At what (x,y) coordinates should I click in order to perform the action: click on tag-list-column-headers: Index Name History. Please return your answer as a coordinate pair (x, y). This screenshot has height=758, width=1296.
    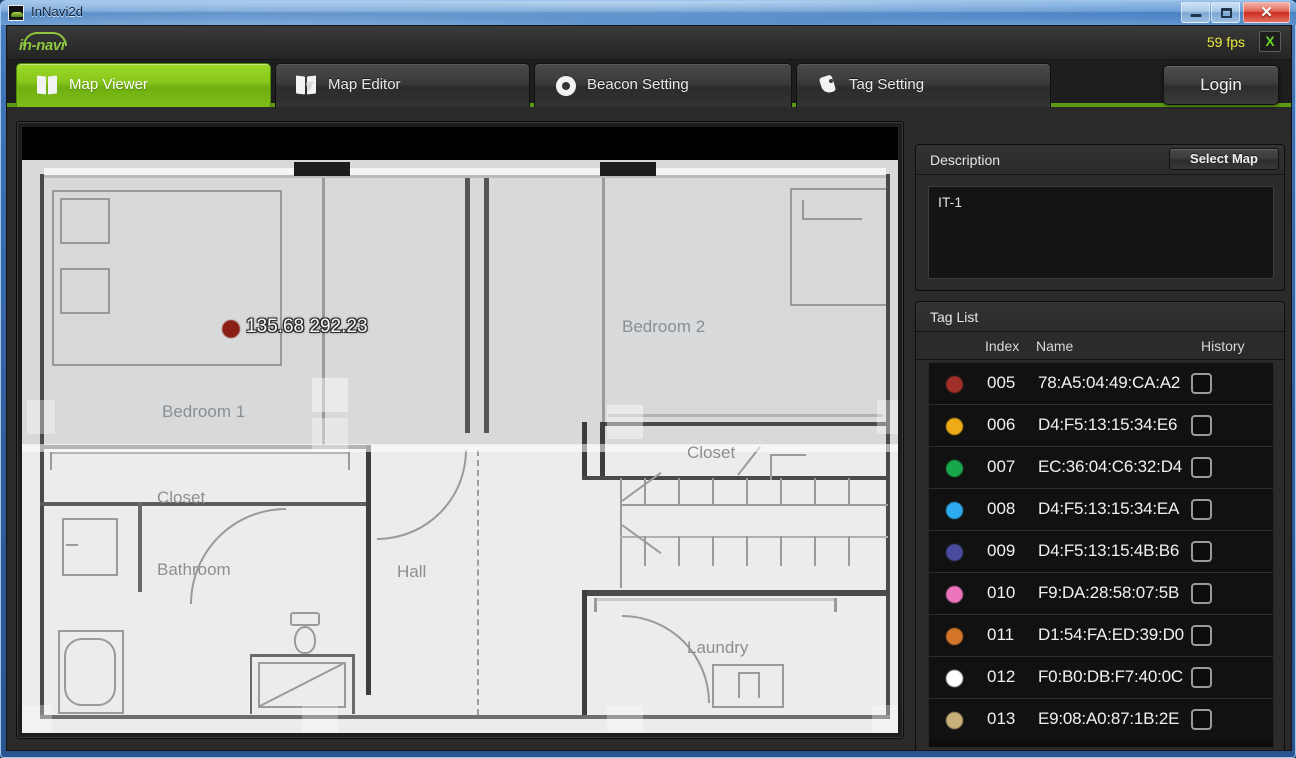
    Looking at the image, I should click on (1100, 346).